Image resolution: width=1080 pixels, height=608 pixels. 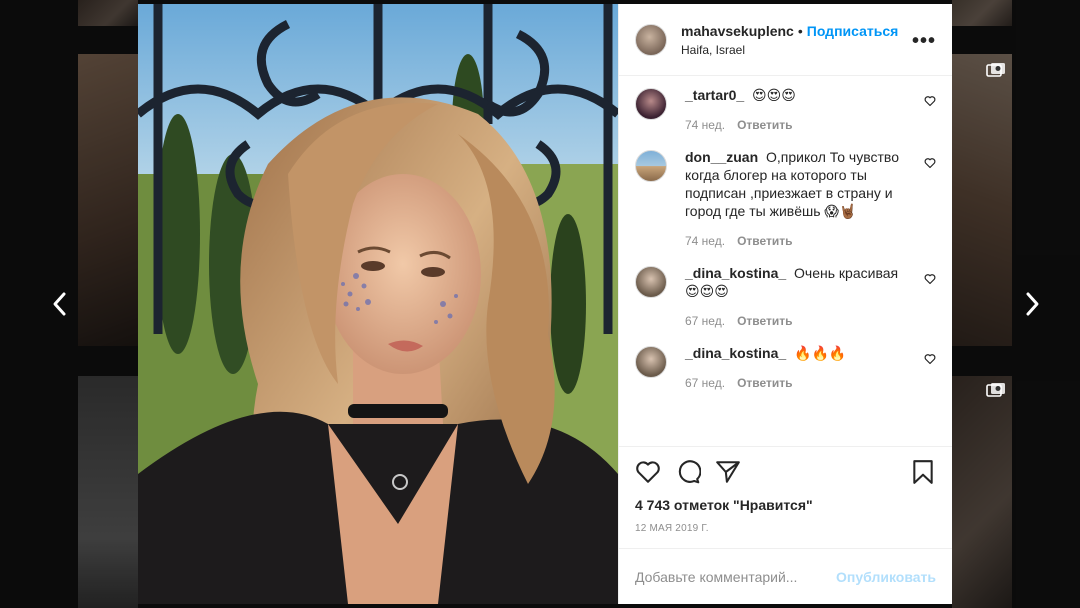 What do you see at coordinates (785, 110) in the screenshot?
I see `comment-item: _tartar0_ 😍😍😍 74 нед. Ответить` at bounding box center [785, 110].